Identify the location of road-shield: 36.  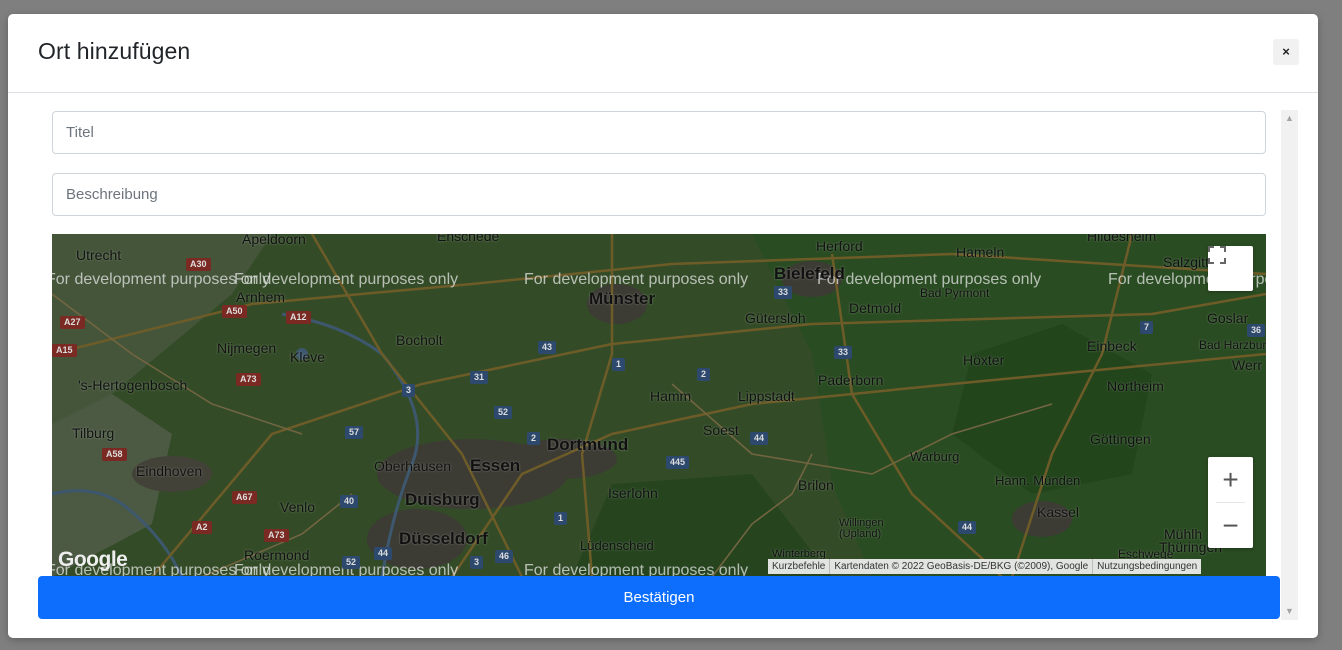
(1256, 330).